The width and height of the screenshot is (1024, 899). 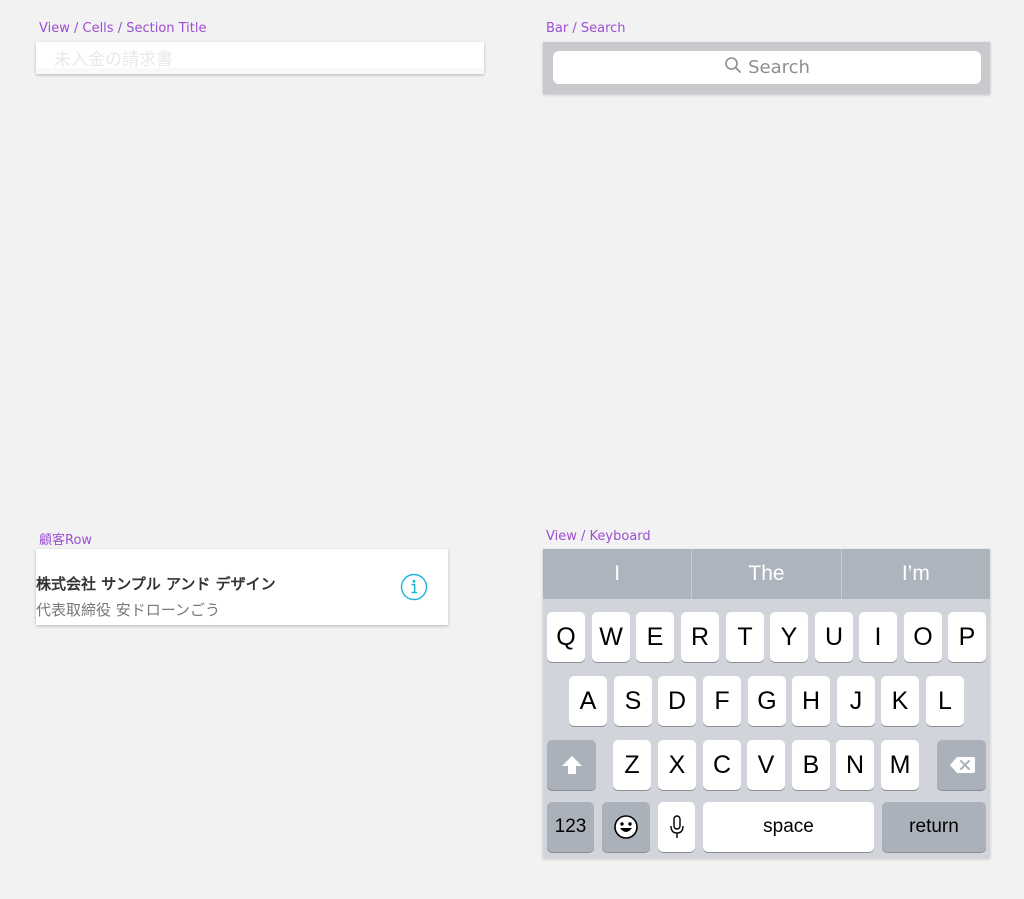 What do you see at coordinates (878, 637) in the screenshot?
I see `key-i: I` at bounding box center [878, 637].